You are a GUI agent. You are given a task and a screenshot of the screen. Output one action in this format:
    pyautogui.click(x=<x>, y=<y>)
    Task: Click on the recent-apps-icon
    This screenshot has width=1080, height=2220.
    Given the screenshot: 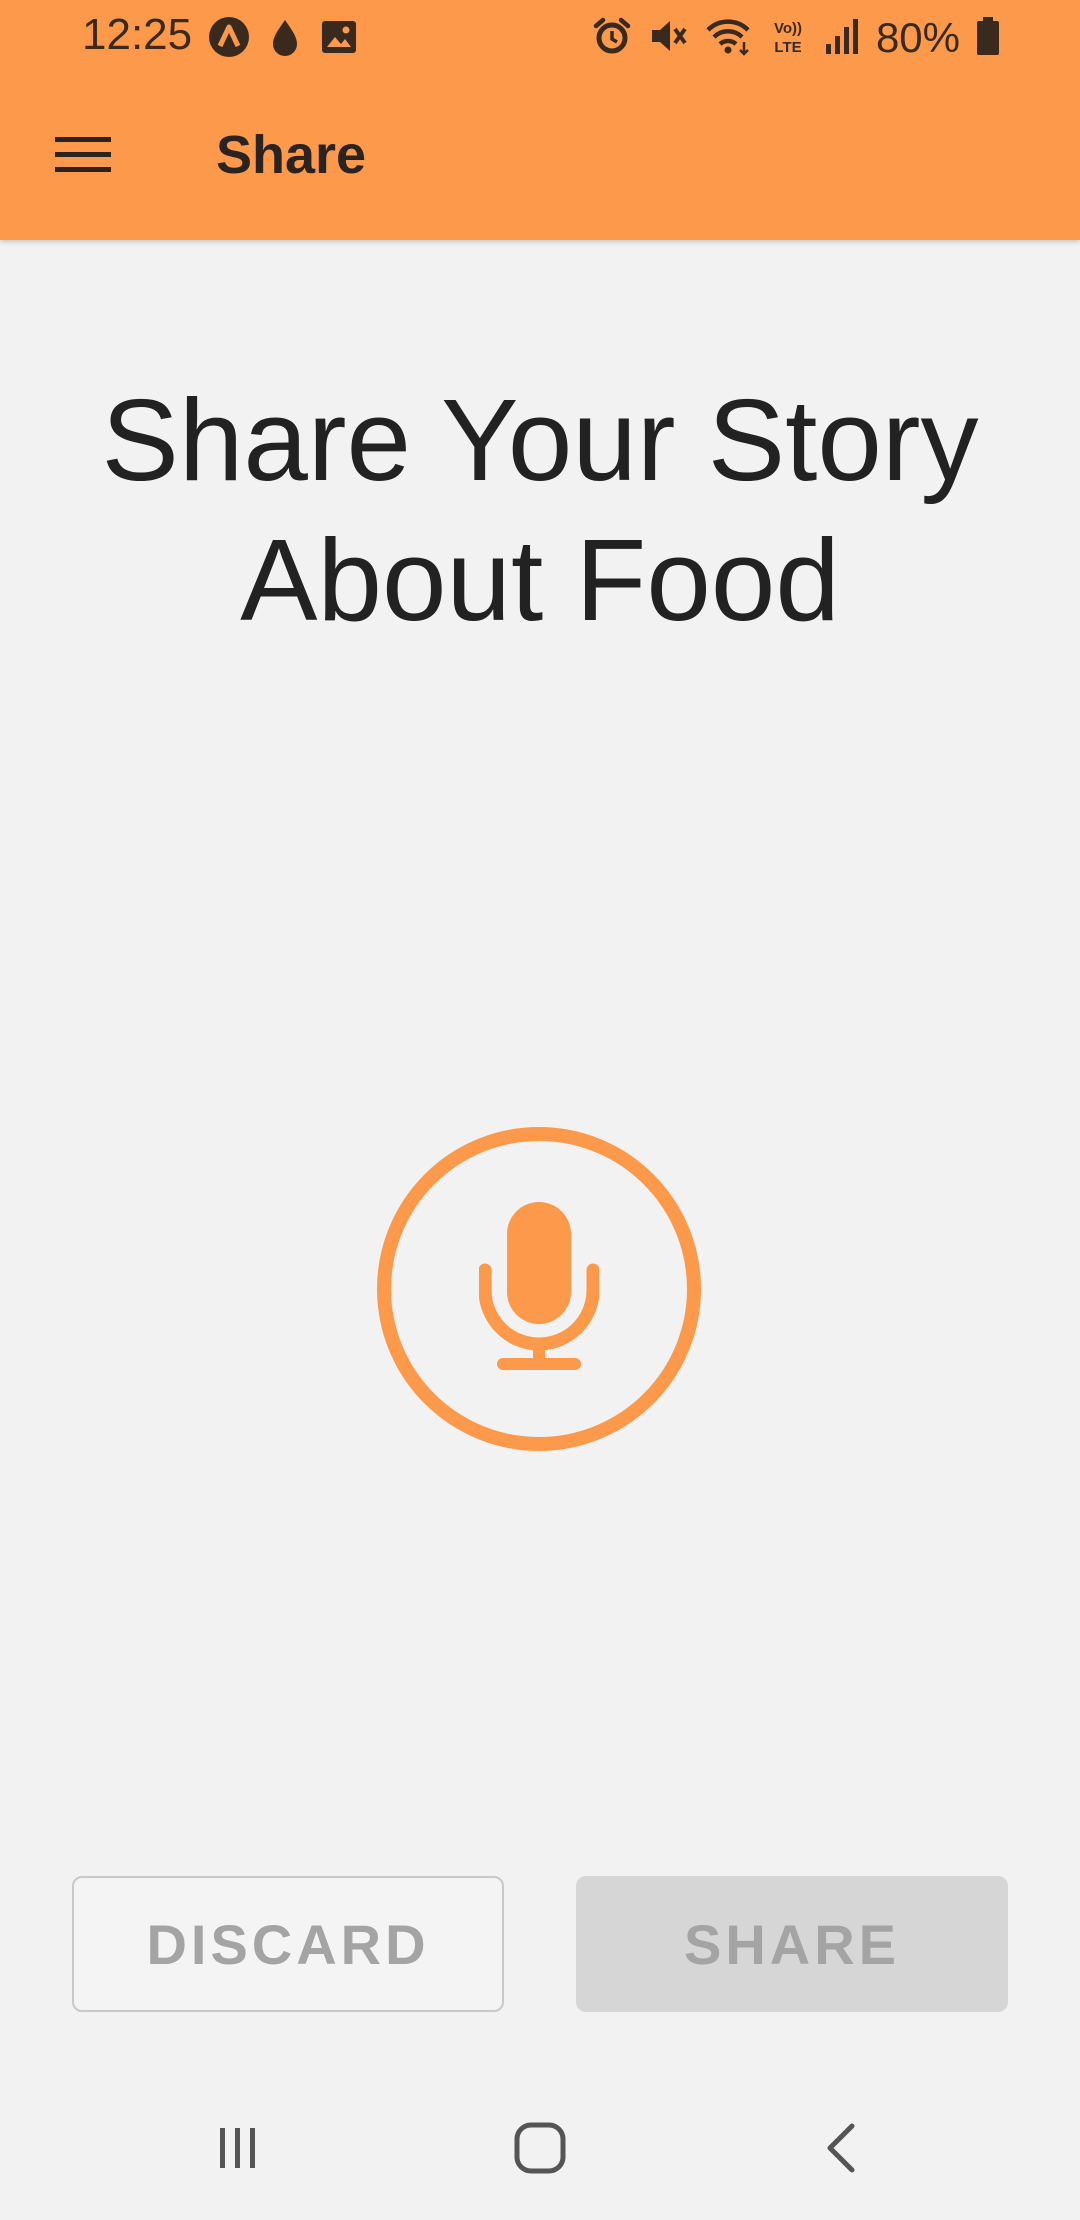 What is the action you would take?
    pyautogui.click(x=238, y=2150)
    